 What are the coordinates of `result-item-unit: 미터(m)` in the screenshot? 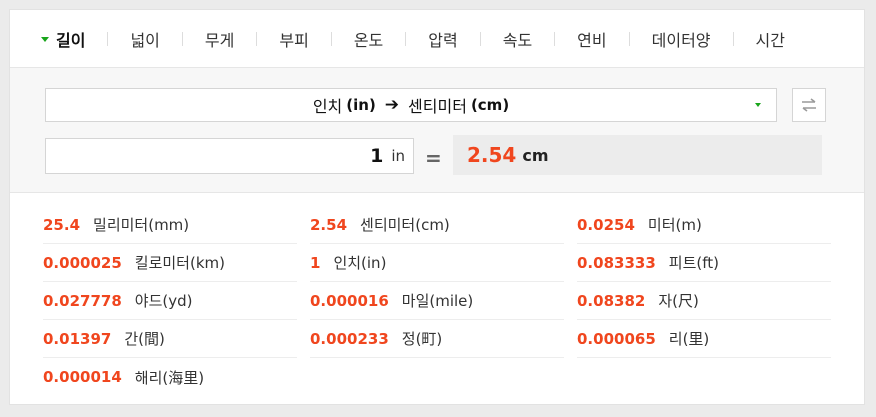 It's located at (674, 225).